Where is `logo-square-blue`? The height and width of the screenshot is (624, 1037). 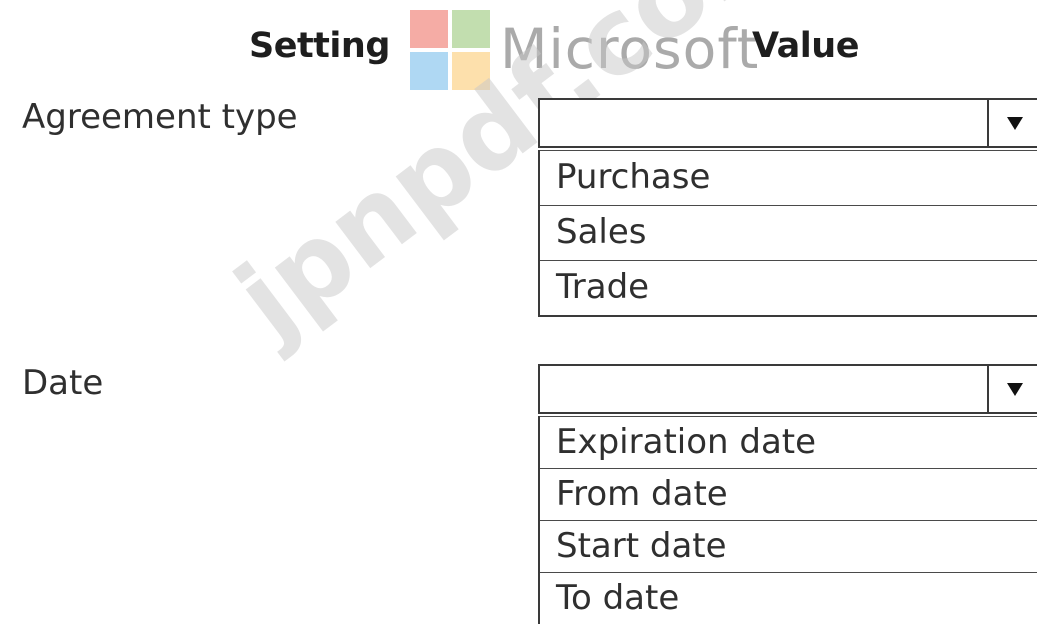 logo-square-blue is located at coordinates (429, 71).